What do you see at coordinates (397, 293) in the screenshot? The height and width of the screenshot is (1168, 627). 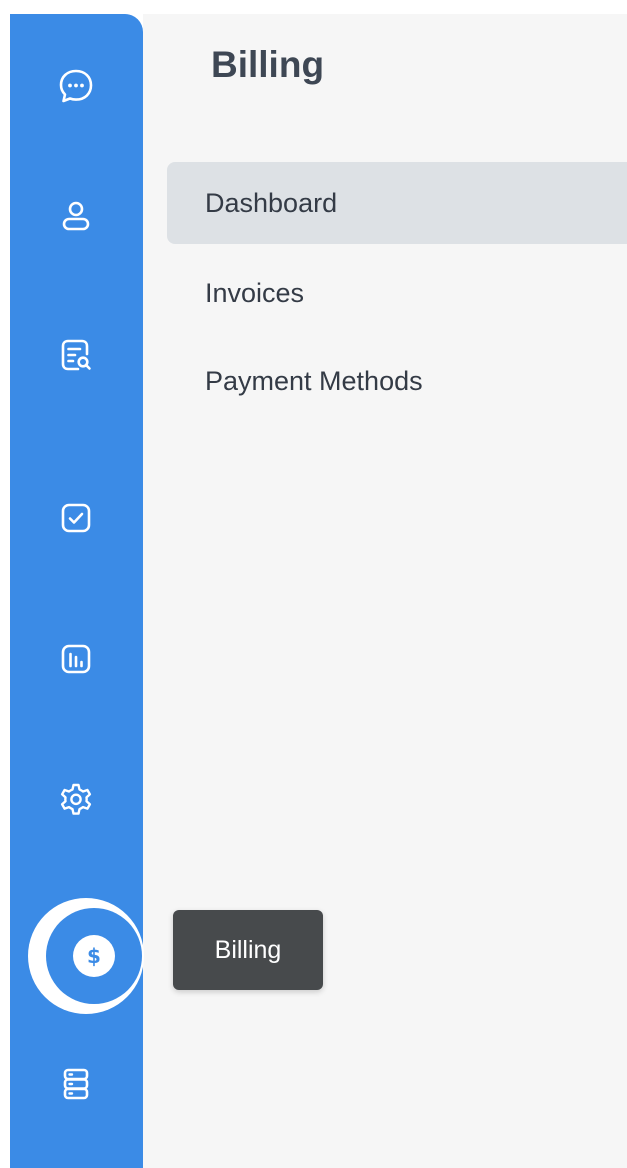 I see `menu-item-invoices: Invoices` at bounding box center [397, 293].